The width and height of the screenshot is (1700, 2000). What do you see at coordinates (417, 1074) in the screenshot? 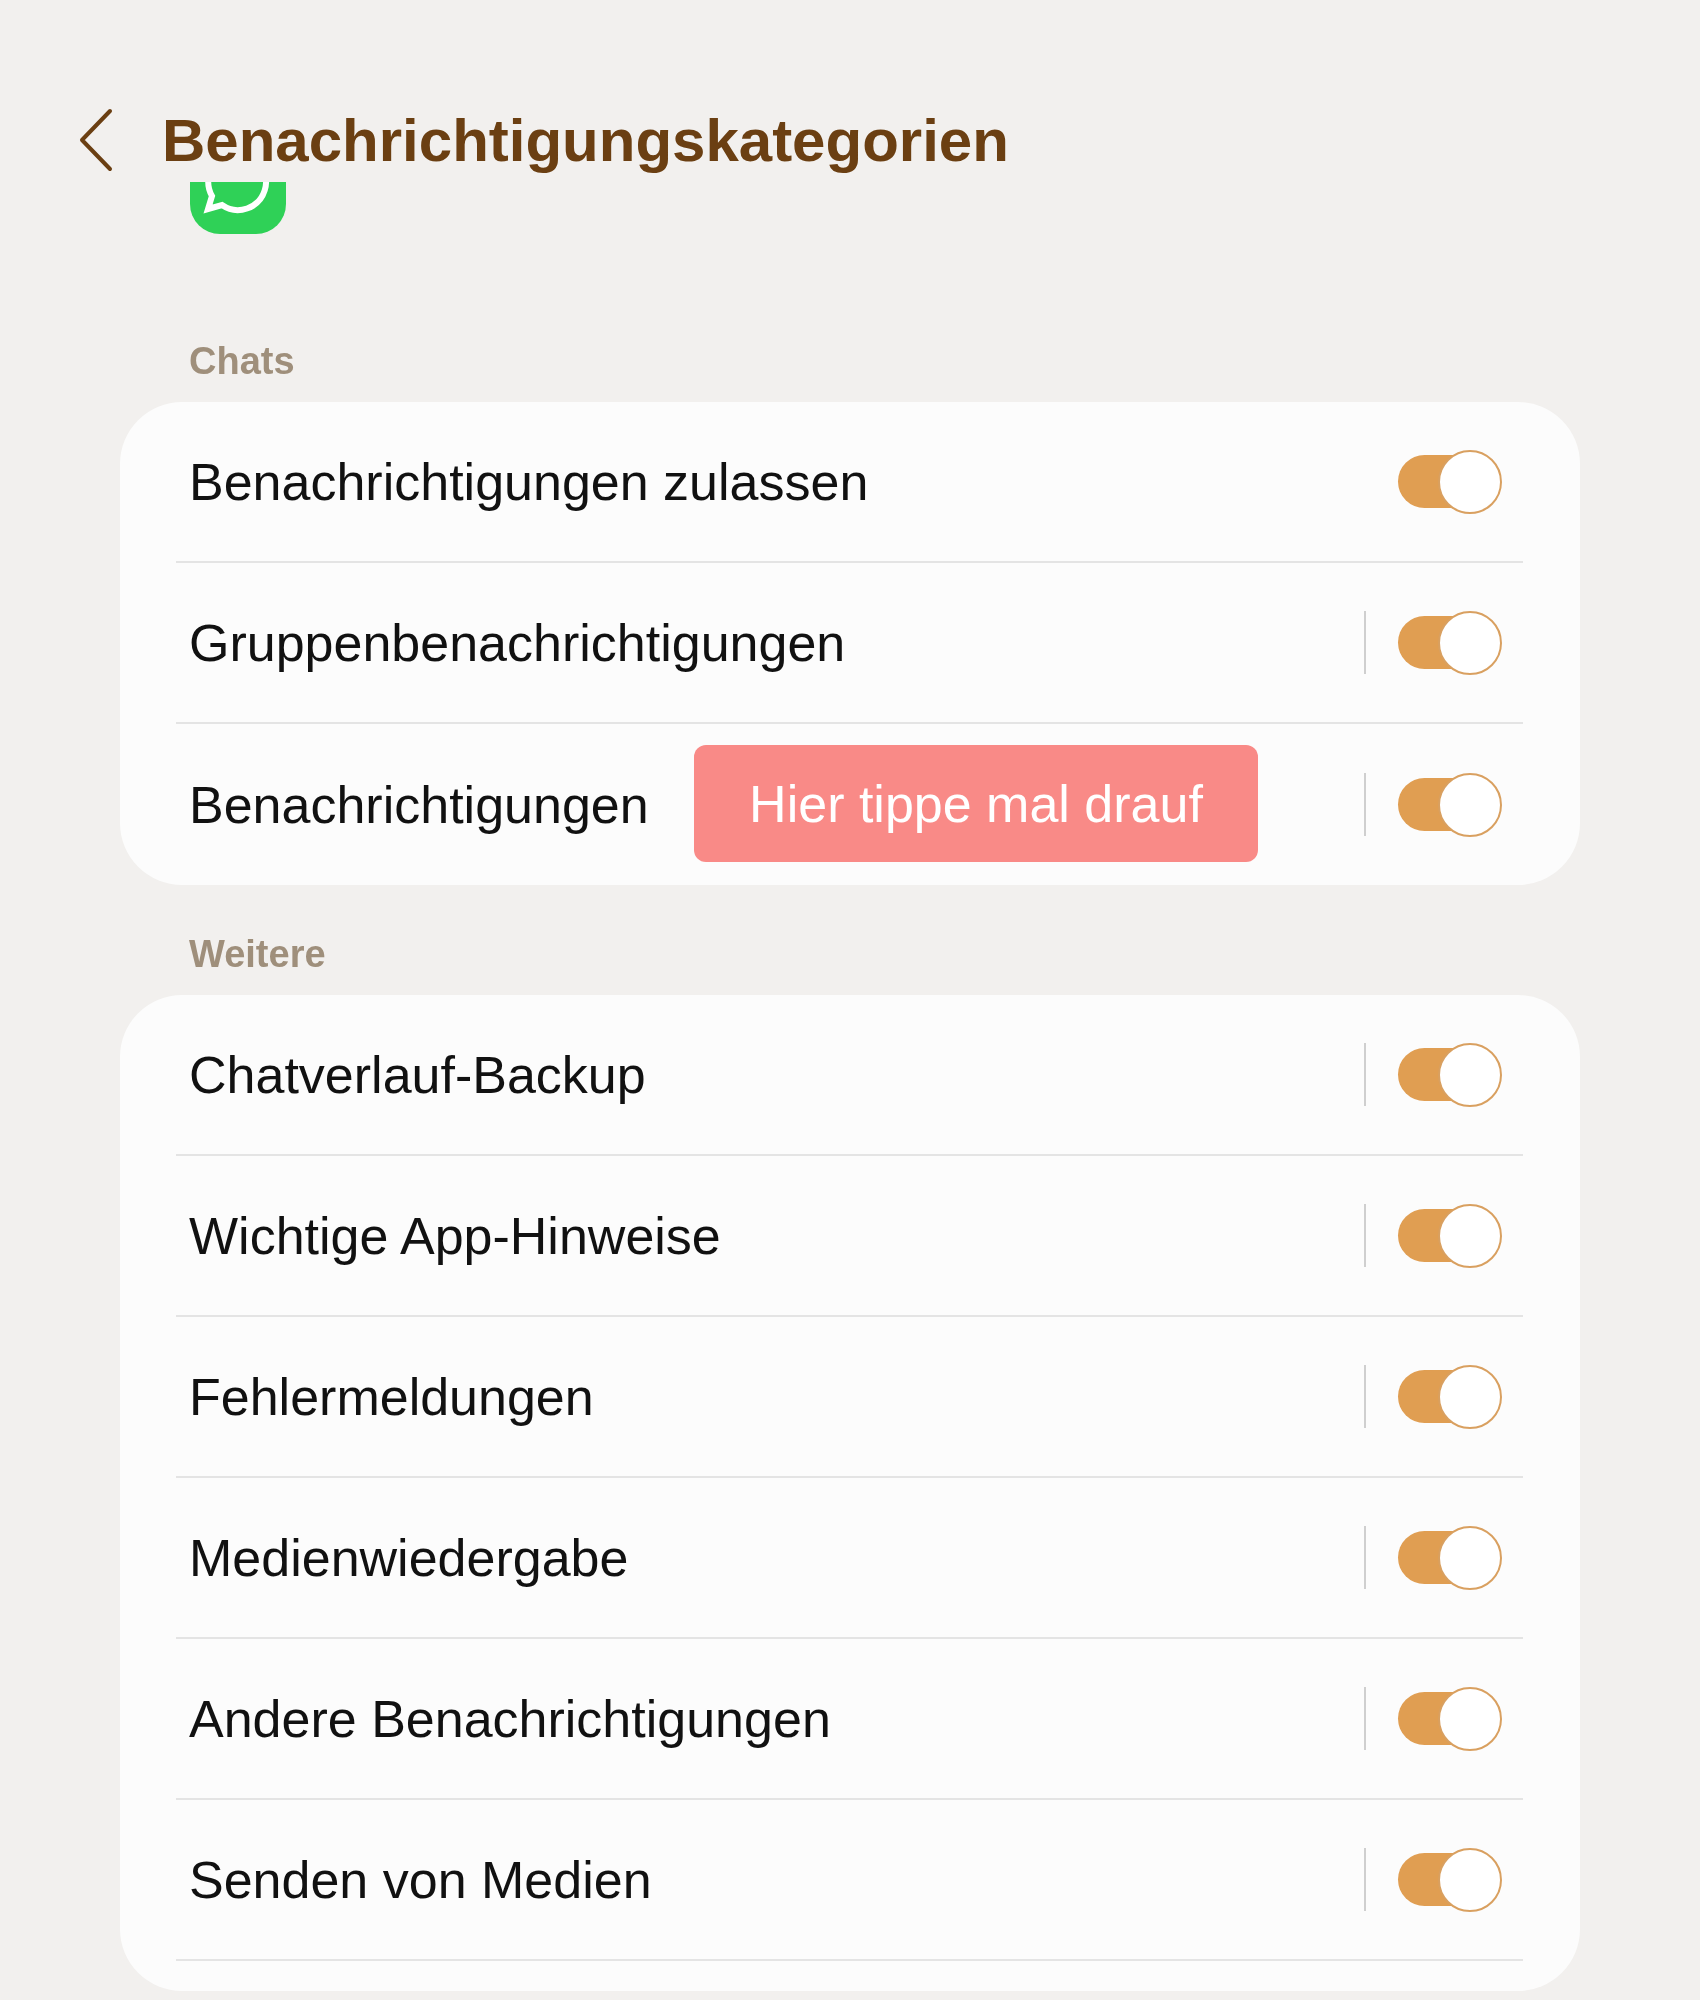
I see `setting-label: Chatverlauf-Backup` at bounding box center [417, 1074].